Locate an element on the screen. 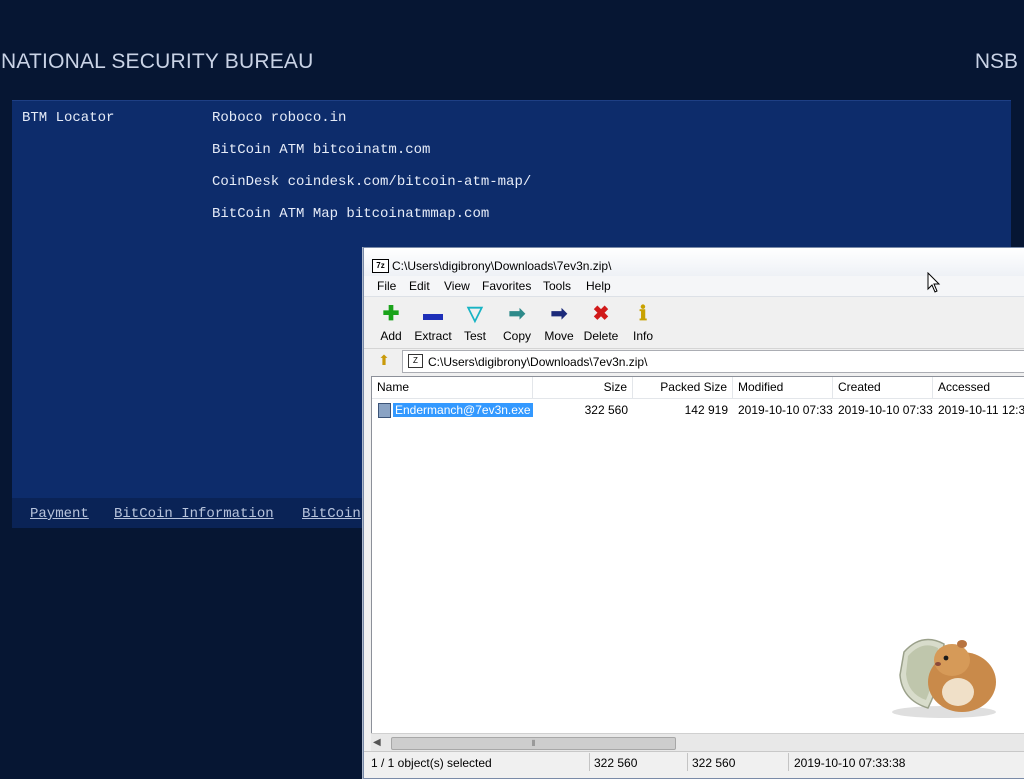  extract-label: Extract is located at coordinates (433, 336).